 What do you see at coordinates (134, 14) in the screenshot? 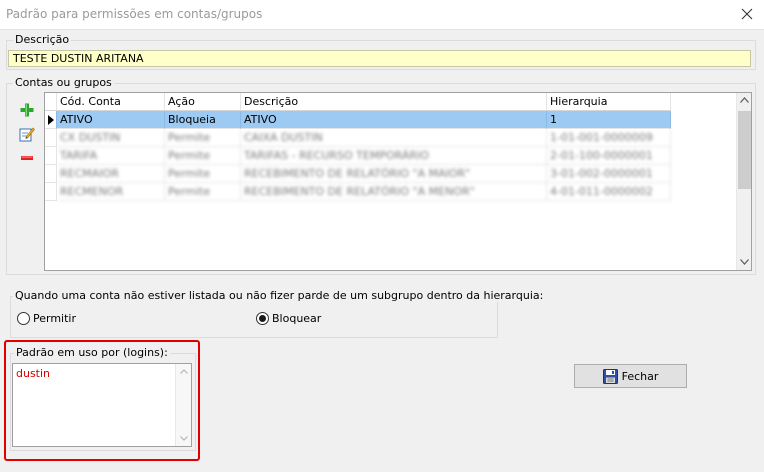
I see `window-title: Padrão para permissões em contas/grupos` at bounding box center [134, 14].